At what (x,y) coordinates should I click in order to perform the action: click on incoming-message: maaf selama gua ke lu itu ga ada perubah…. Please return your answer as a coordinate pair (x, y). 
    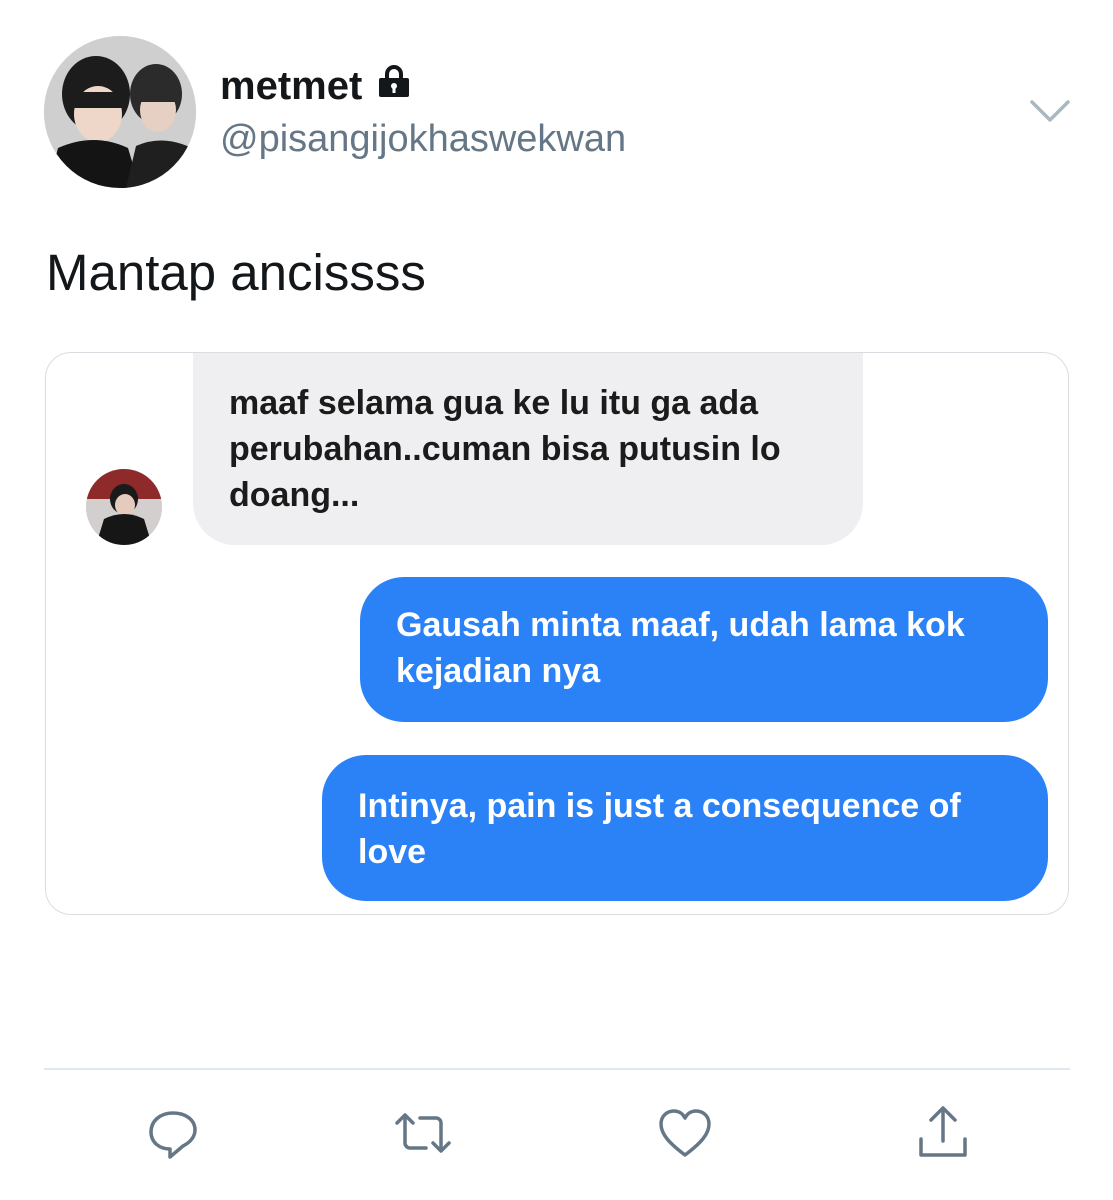
    Looking at the image, I should click on (528, 449).